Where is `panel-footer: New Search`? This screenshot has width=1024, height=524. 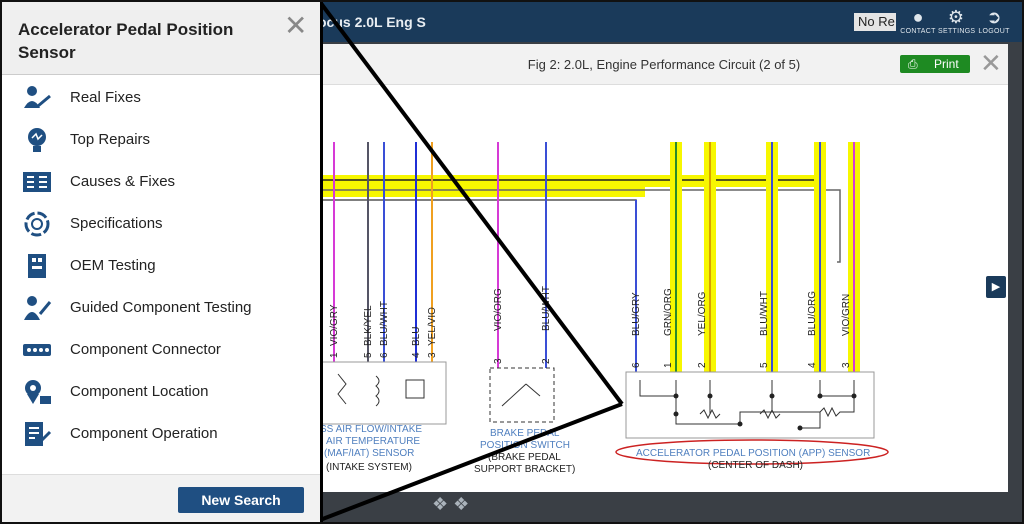
panel-footer: New Search is located at coordinates (161, 498).